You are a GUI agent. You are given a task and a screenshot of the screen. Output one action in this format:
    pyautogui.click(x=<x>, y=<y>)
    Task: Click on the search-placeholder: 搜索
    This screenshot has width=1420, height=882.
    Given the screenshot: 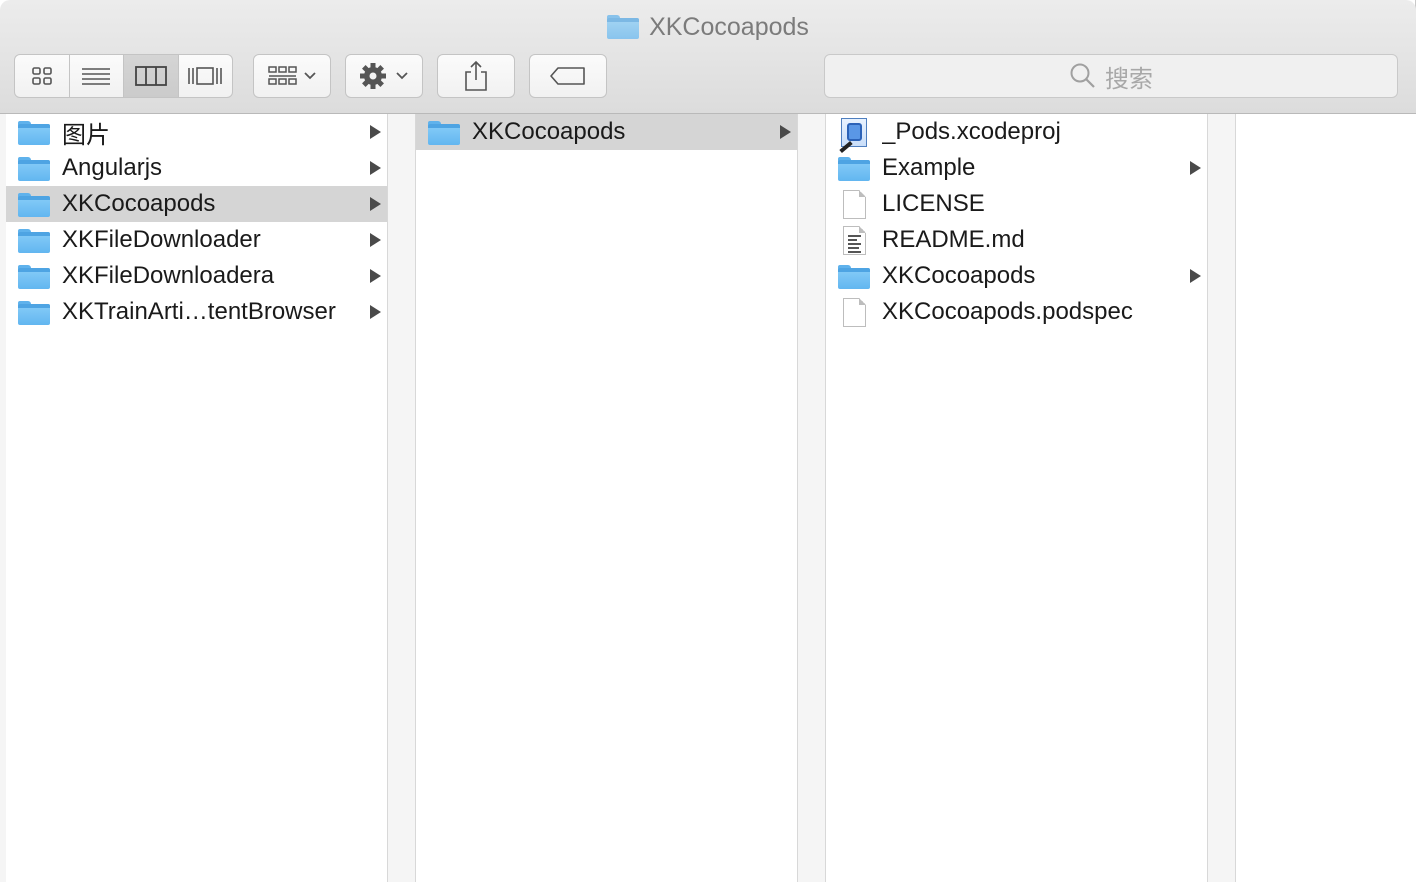 What is the action you would take?
    pyautogui.click(x=1129, y=79)
    